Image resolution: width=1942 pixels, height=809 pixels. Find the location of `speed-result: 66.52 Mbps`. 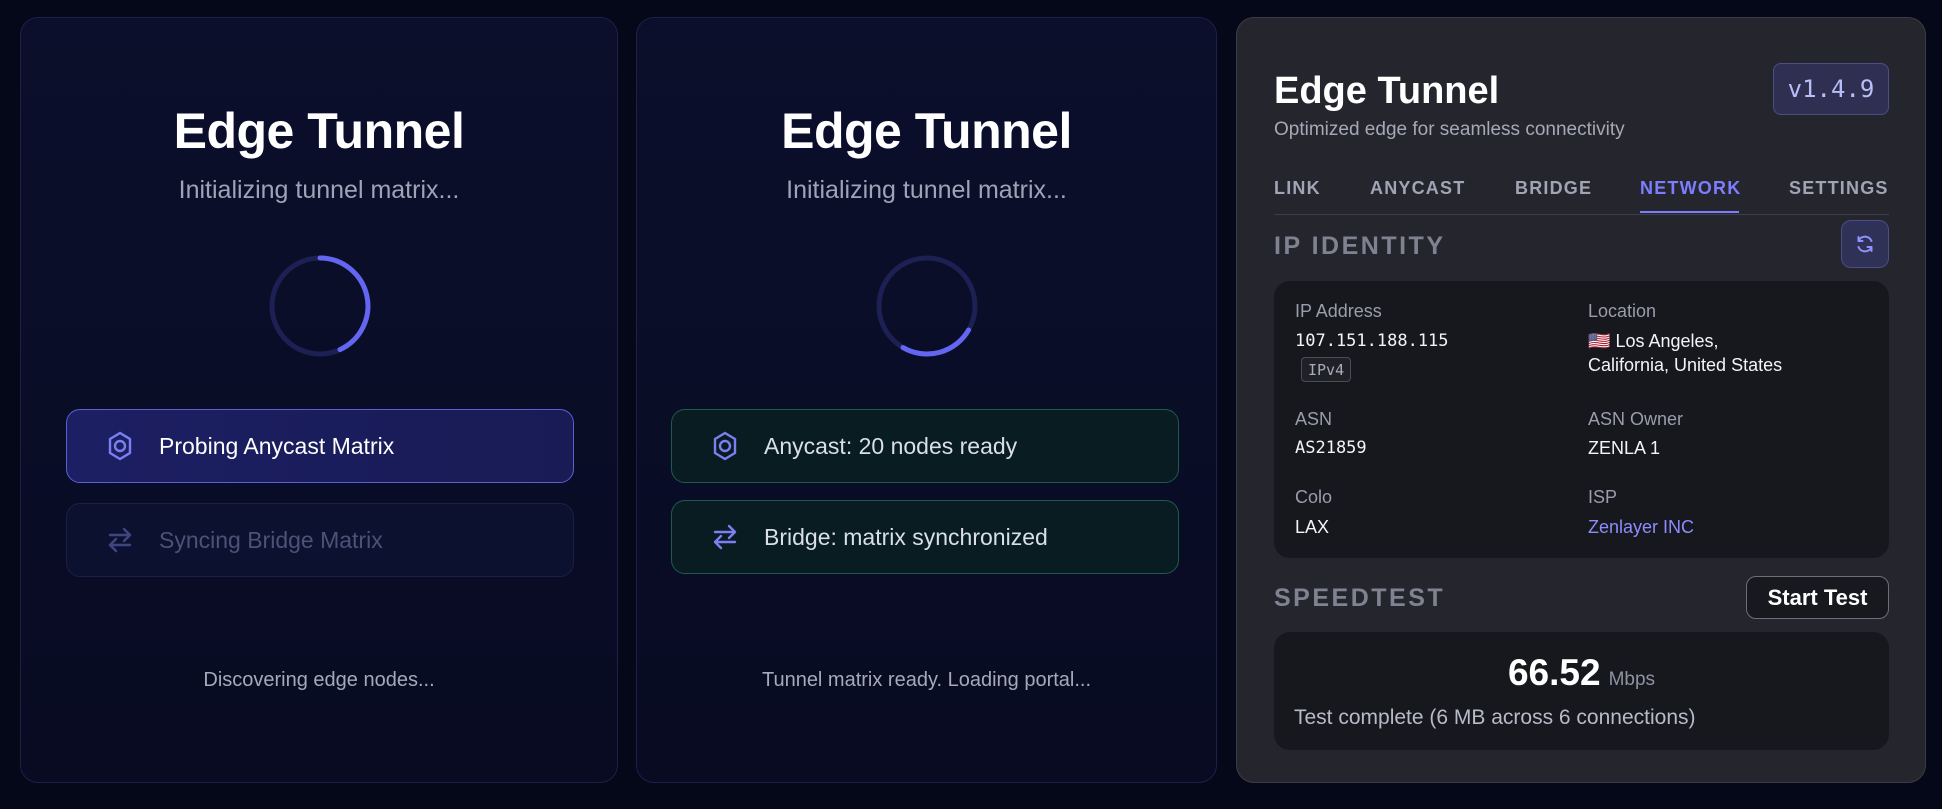

speed-result: 66.52 Mbps is located at coordinates (1581, 673).